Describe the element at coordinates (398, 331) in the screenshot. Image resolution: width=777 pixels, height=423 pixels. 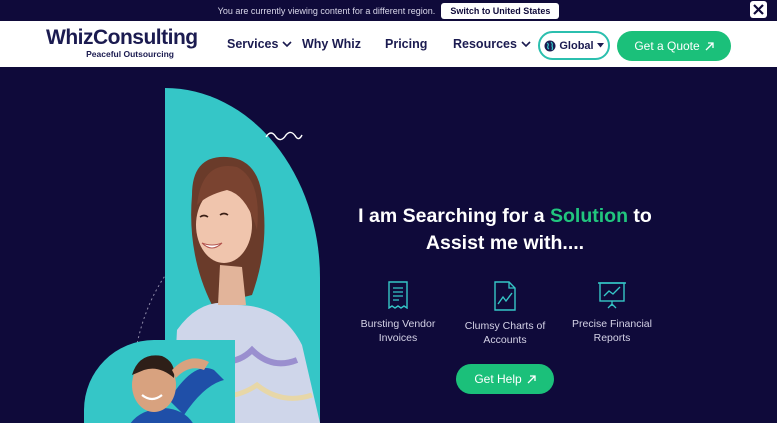
I see `option-label: Bursting Vendor Invoices` at that location.